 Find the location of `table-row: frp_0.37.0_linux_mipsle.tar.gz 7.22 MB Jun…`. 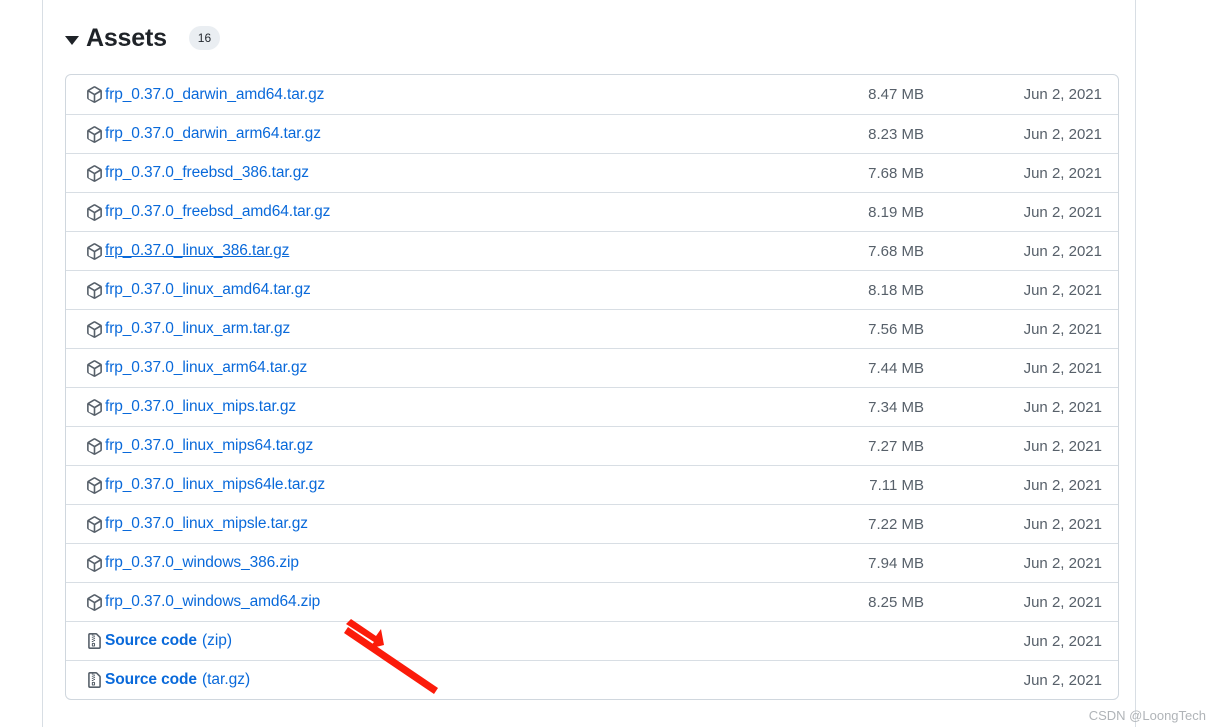

table-row: frp_0.37.0_linux_mipsle.tar.gz 7.22 MB Jun… is located at coordinates (592, 523).